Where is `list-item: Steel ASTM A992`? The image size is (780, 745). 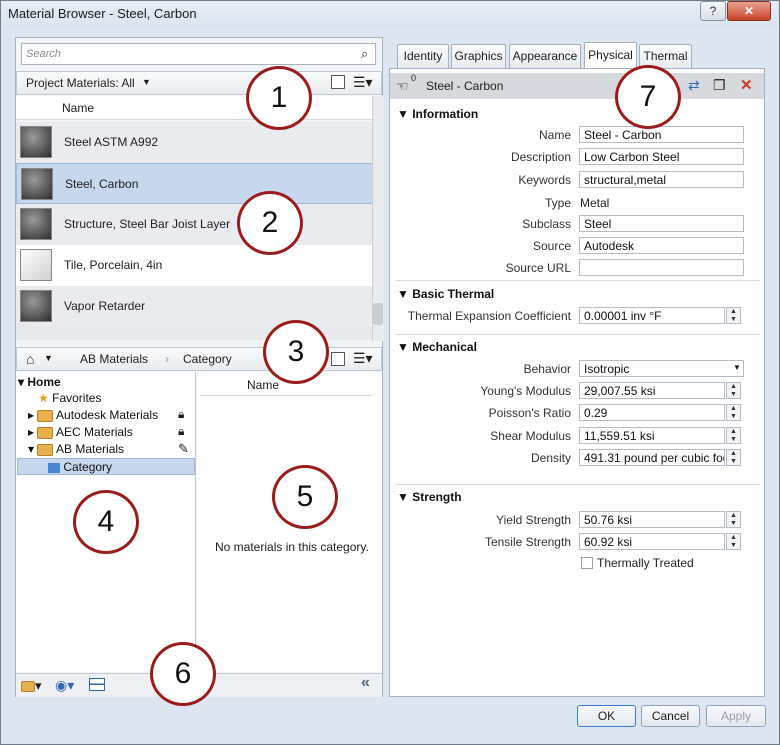 list-item: Steel ASTM A992 is located at coordinates (194, 142).